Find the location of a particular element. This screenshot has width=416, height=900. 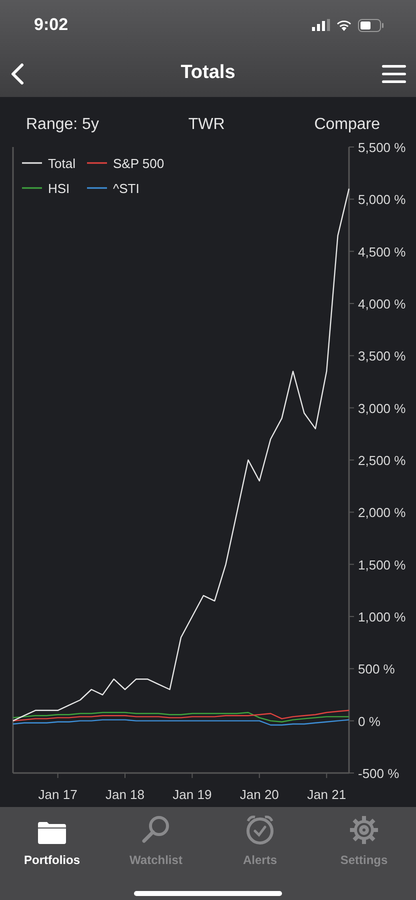

toolbar-button: Compare is located at coordinates (347, 124).